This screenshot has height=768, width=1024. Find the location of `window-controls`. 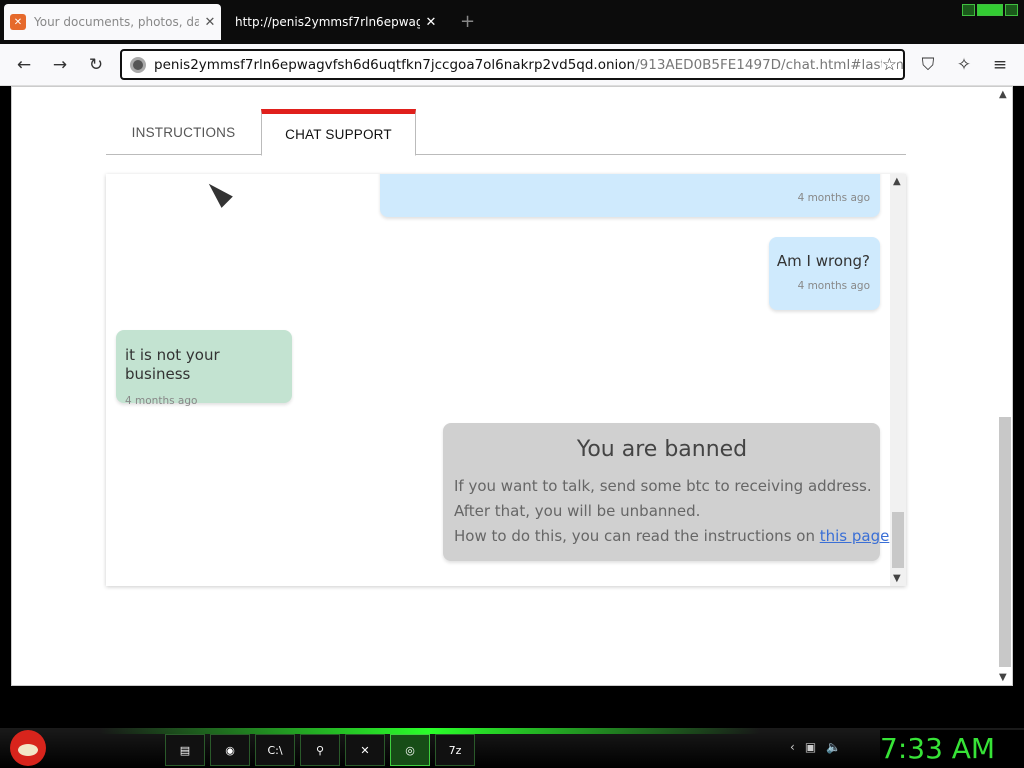

window-controls is located at coordinates (990, 10).